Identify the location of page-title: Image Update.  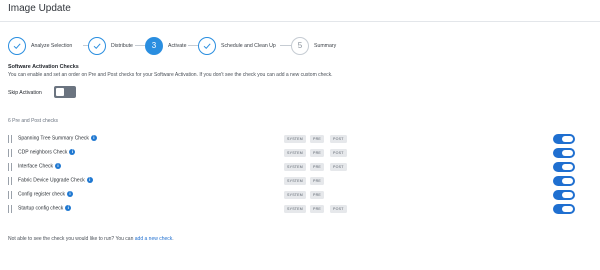
(39, 8).